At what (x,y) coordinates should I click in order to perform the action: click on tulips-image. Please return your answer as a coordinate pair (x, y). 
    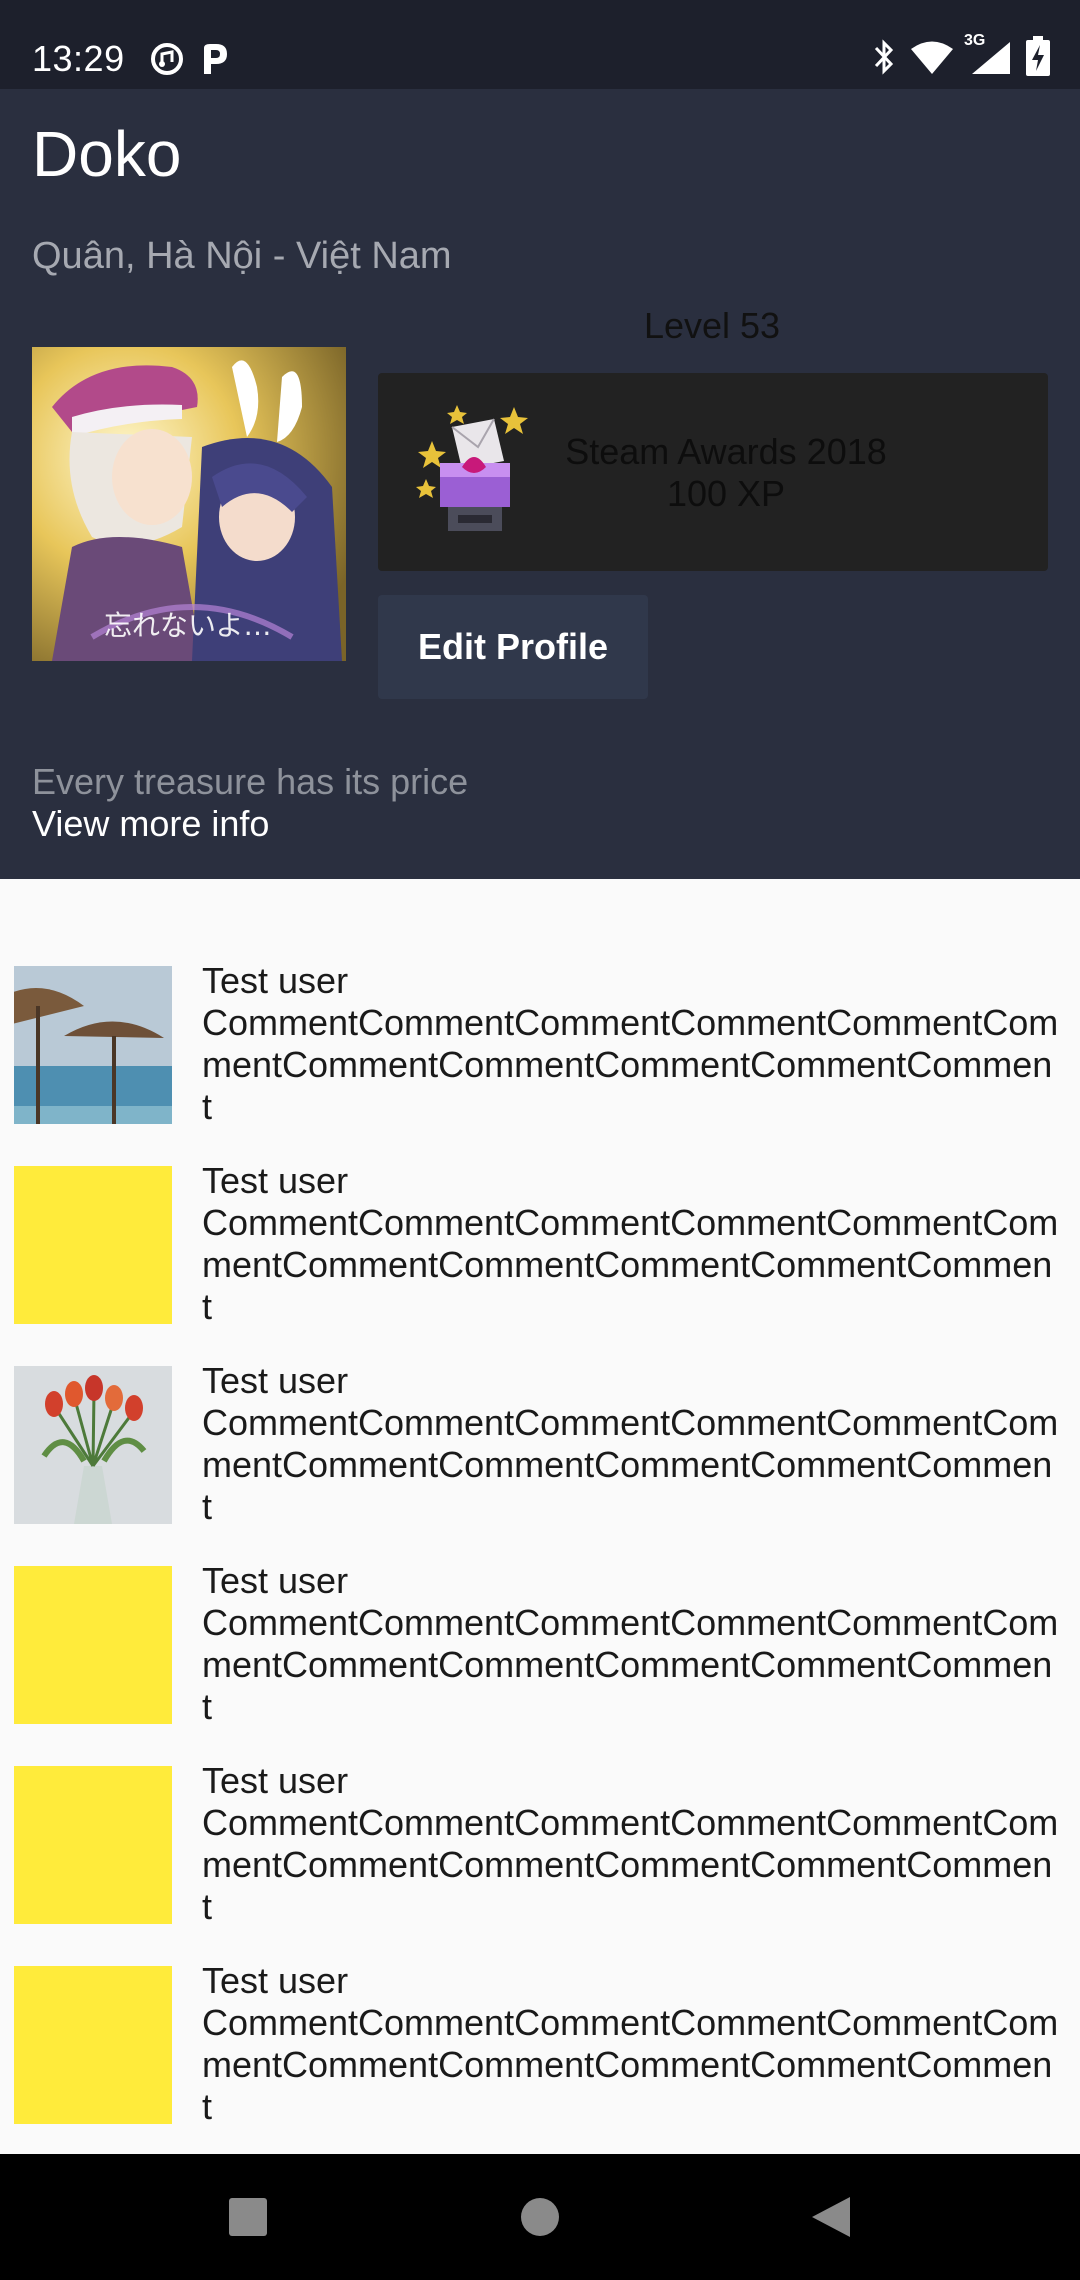
    Looking at the image, I should click on (93, 1445).